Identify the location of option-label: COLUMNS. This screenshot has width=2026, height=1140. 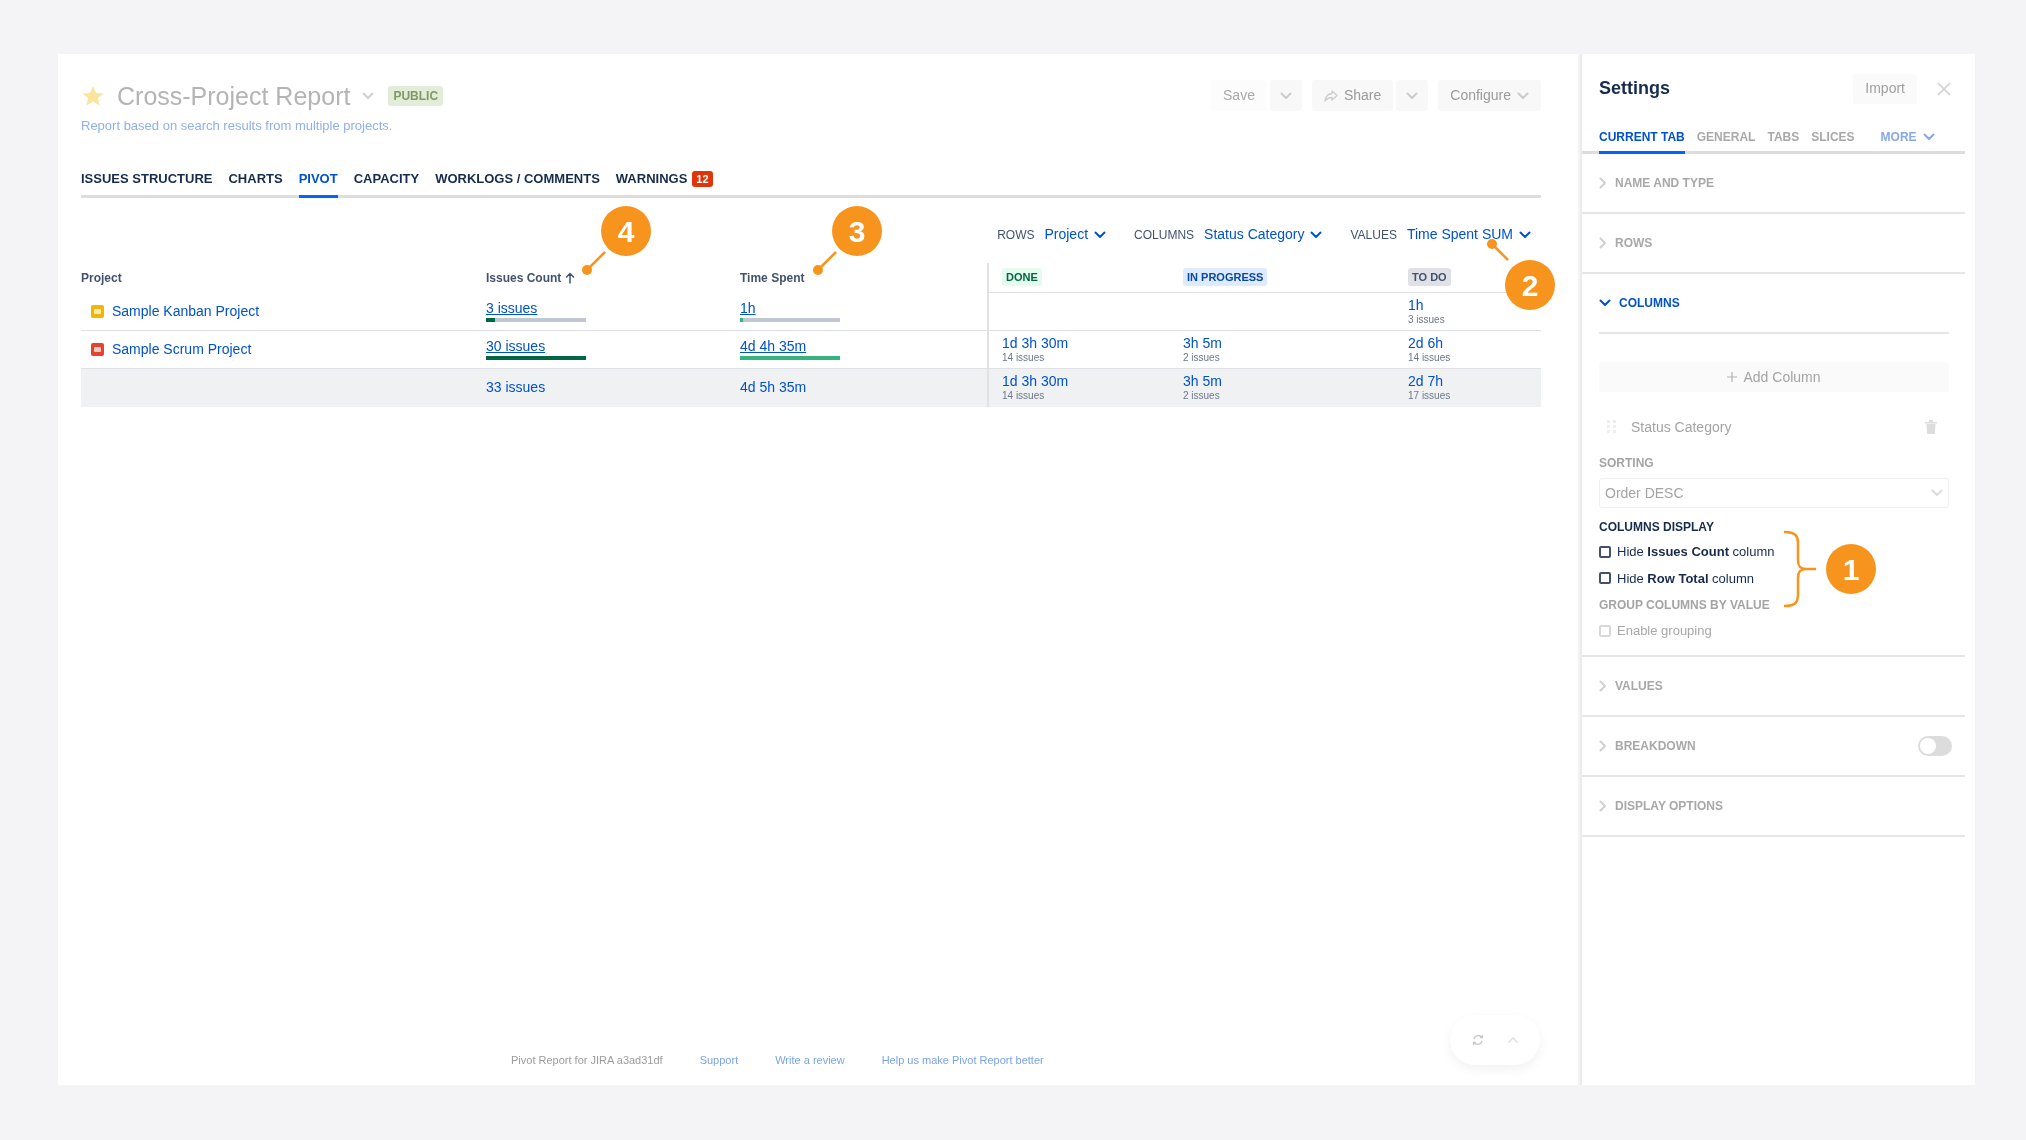
(1164, 235).